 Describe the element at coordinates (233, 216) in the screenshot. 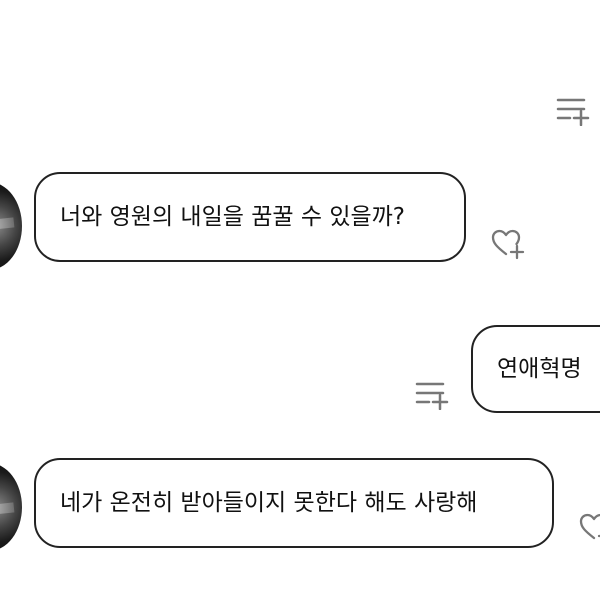

I see `message-text: 너와 영원의 내일을 꿈꿀 수 있을까?` at that location.